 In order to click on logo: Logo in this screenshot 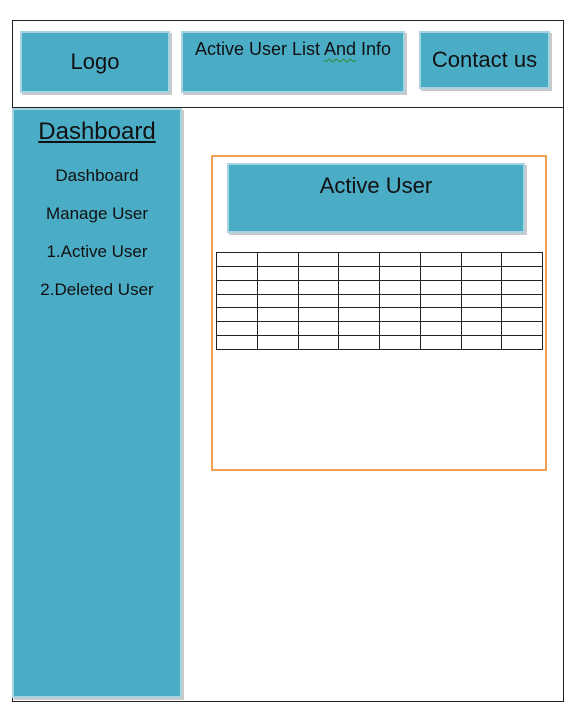, I will do `click(95, 62)`.